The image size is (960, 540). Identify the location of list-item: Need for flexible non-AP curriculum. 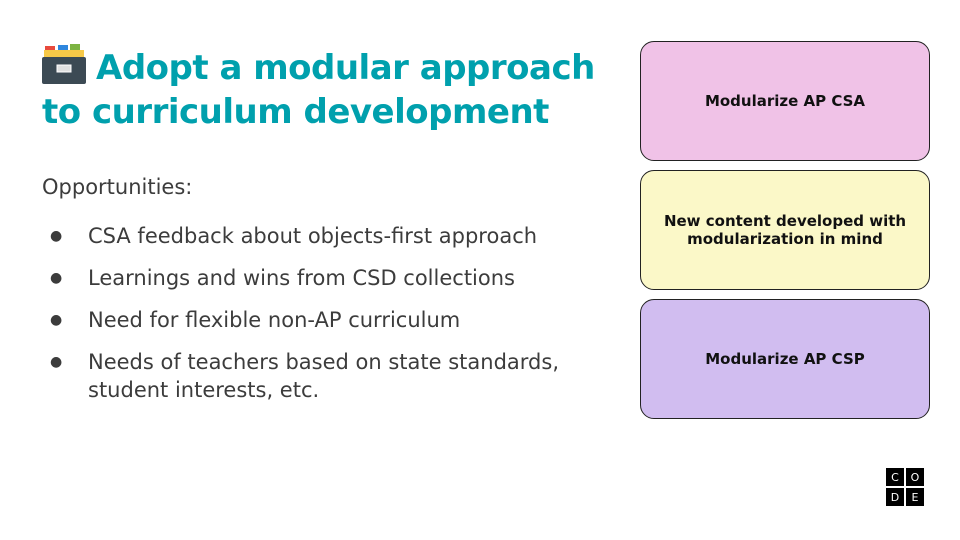
(337, 320).